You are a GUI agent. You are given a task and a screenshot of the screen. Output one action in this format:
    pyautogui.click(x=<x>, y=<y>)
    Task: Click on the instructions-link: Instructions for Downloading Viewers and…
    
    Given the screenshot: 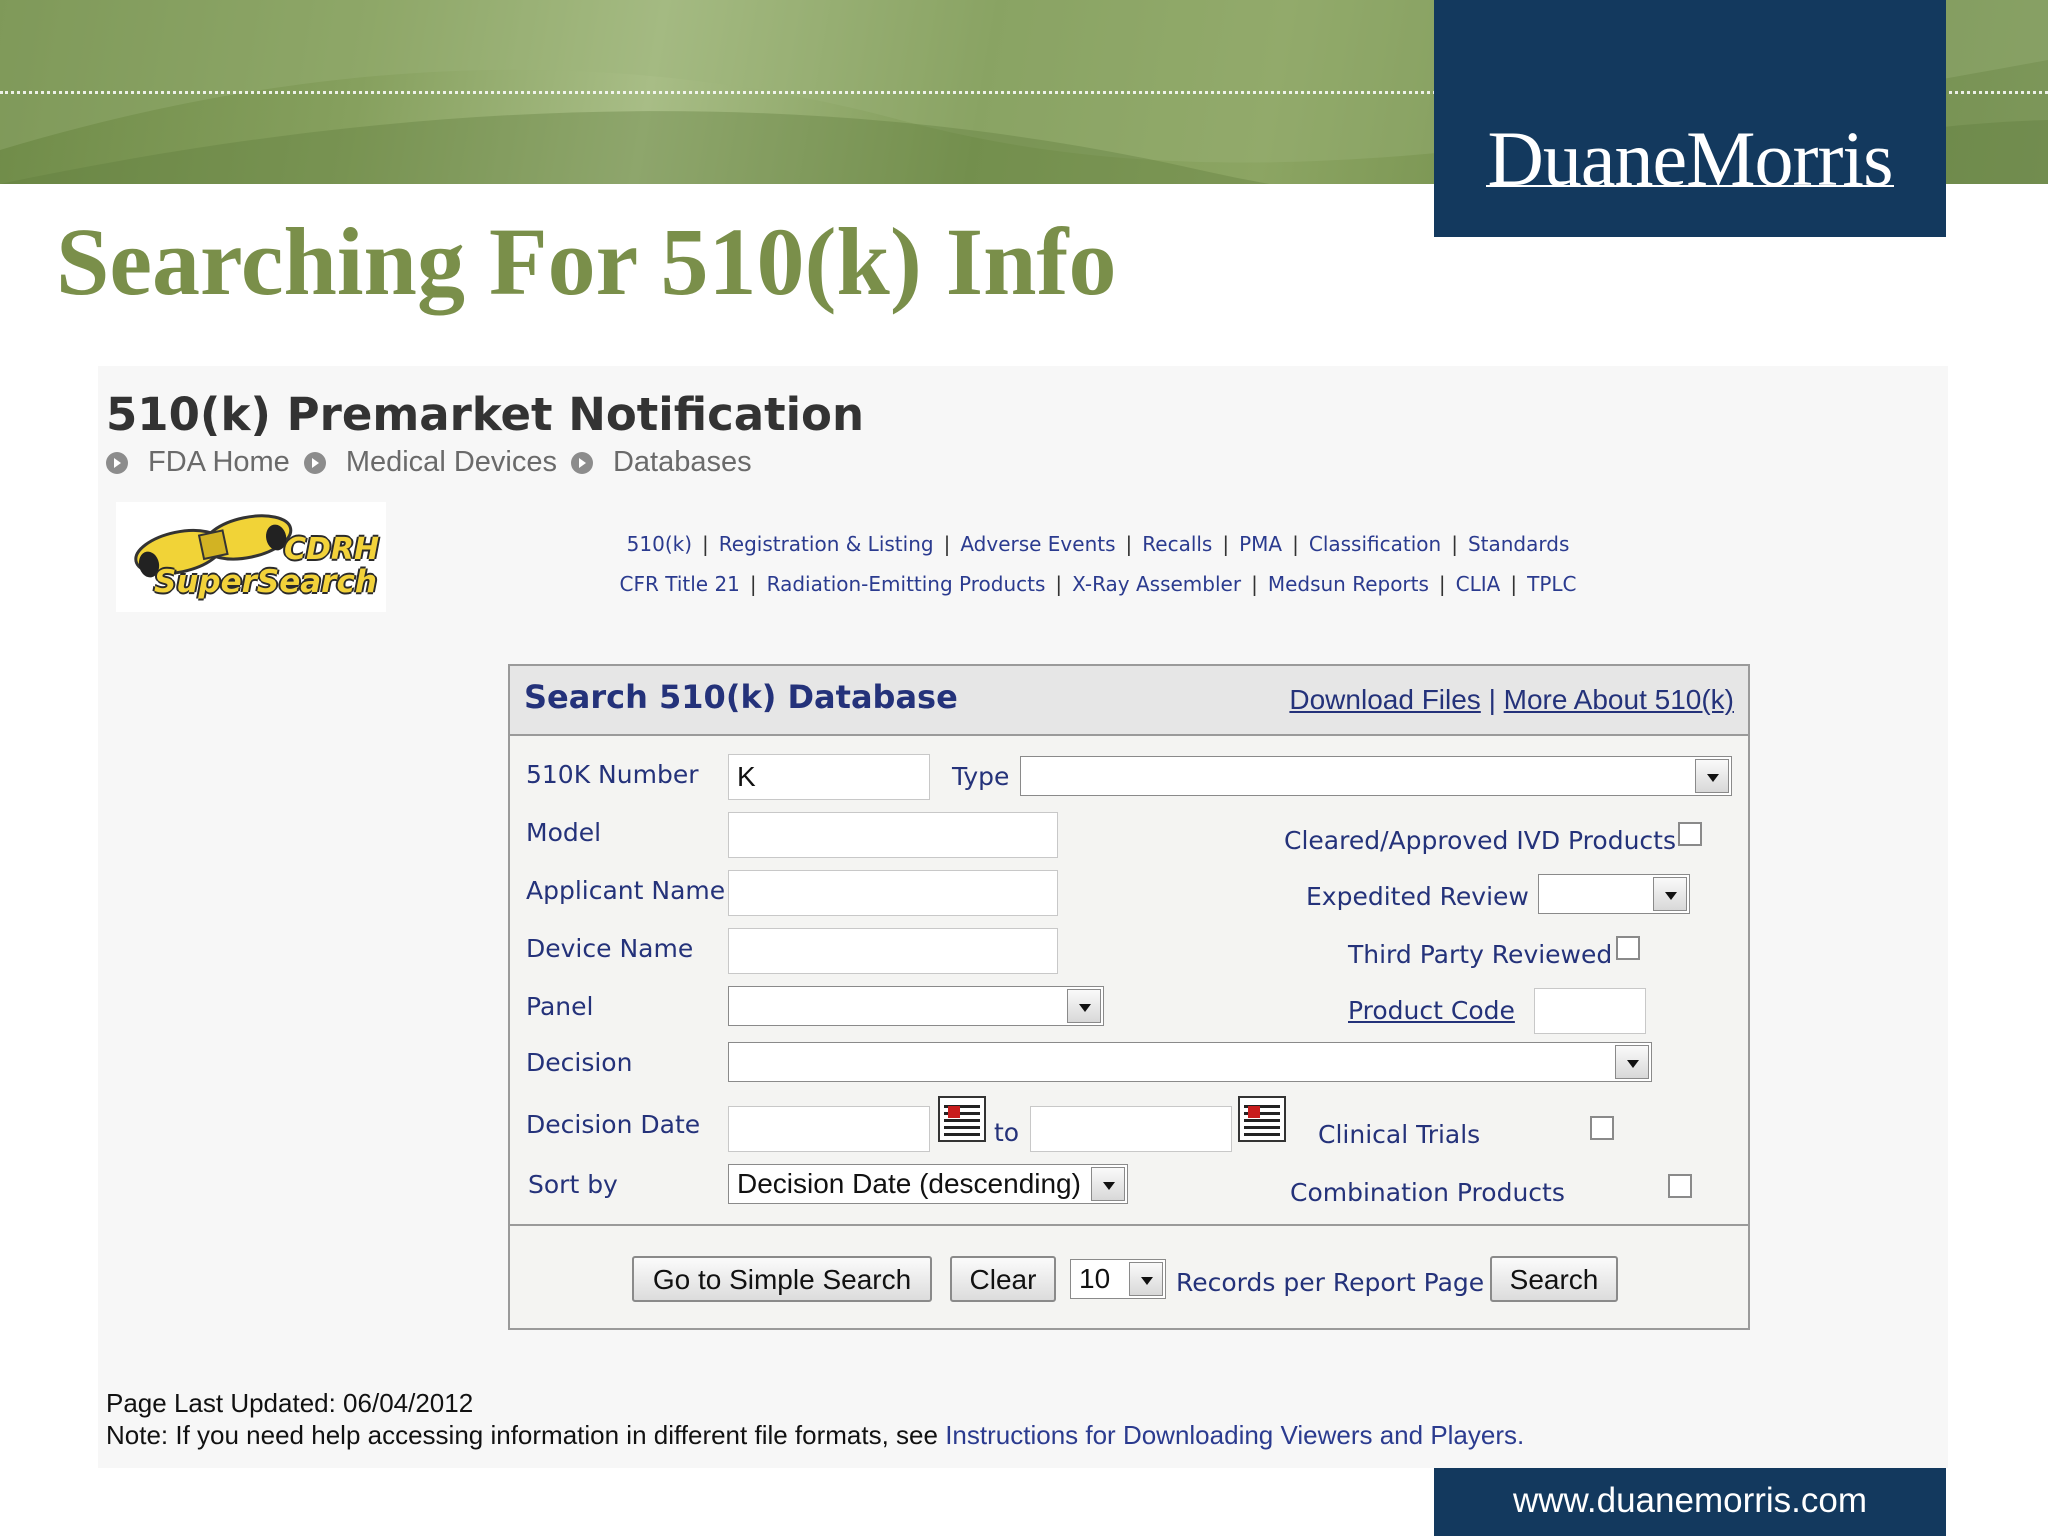 What is the action you would take?
    pyautogui.click(x=1234, y=1435)
    